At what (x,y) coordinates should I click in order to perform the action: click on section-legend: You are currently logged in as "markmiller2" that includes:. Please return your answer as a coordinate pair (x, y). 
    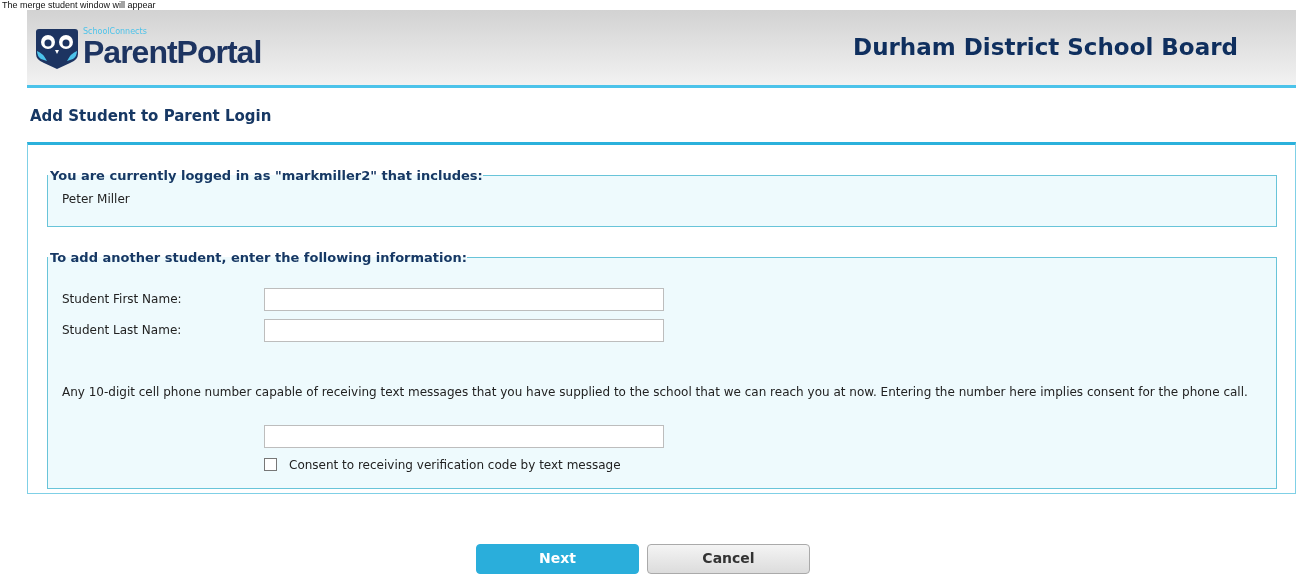
    Looking at the image, I should click on (265, 175).